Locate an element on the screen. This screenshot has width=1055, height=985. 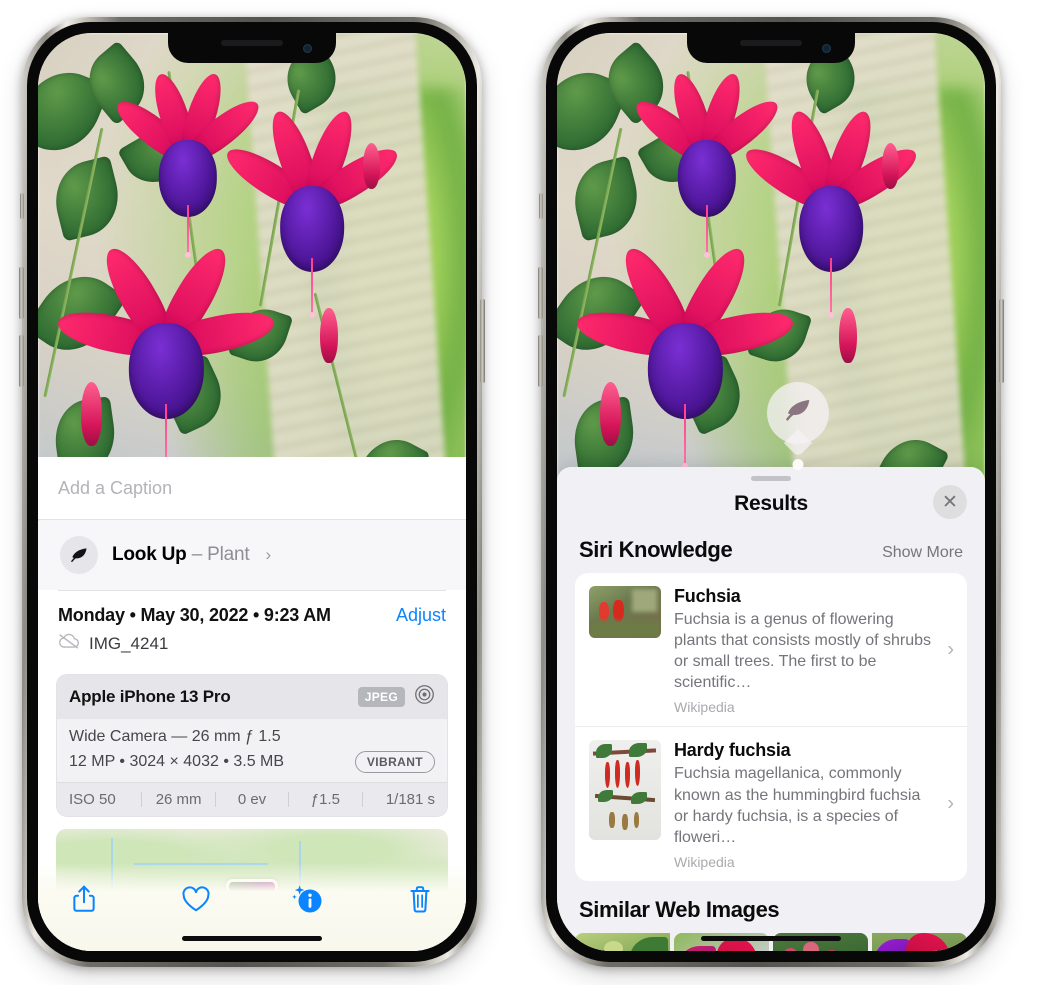
exif-iso: ISO 50 is located at coordinates (92, 799).